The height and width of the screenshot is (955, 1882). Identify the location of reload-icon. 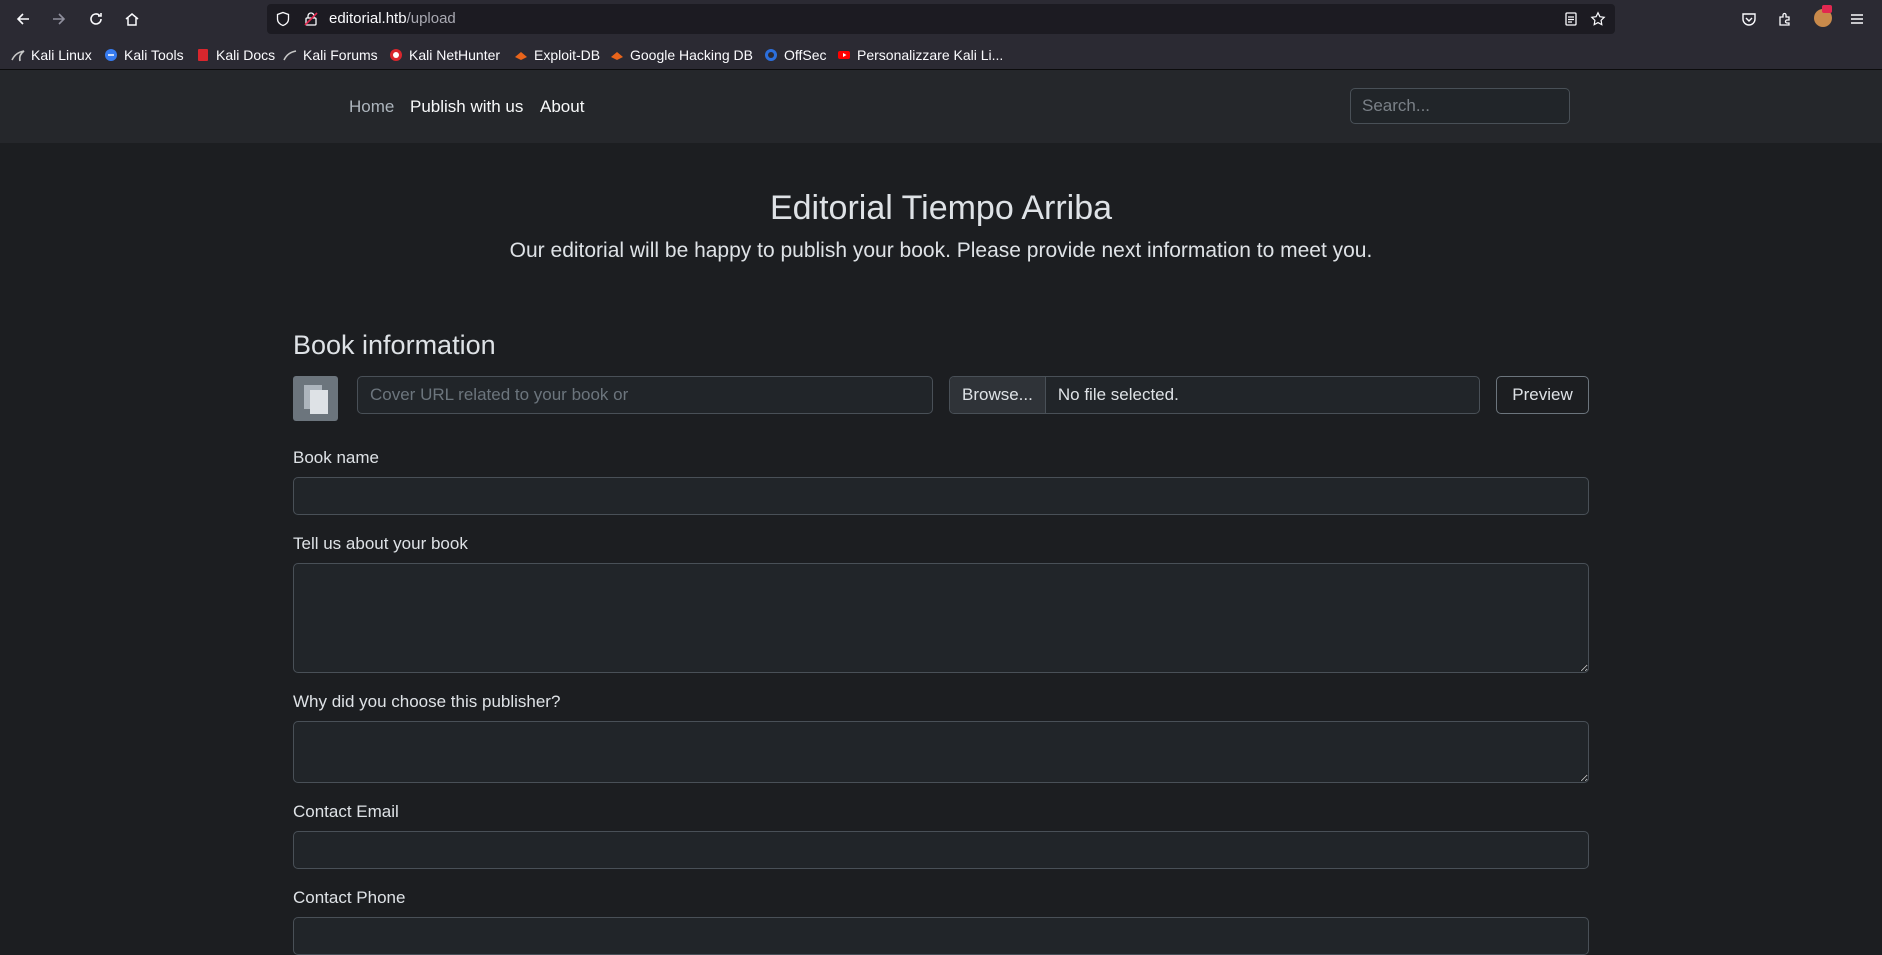
(96, 19).